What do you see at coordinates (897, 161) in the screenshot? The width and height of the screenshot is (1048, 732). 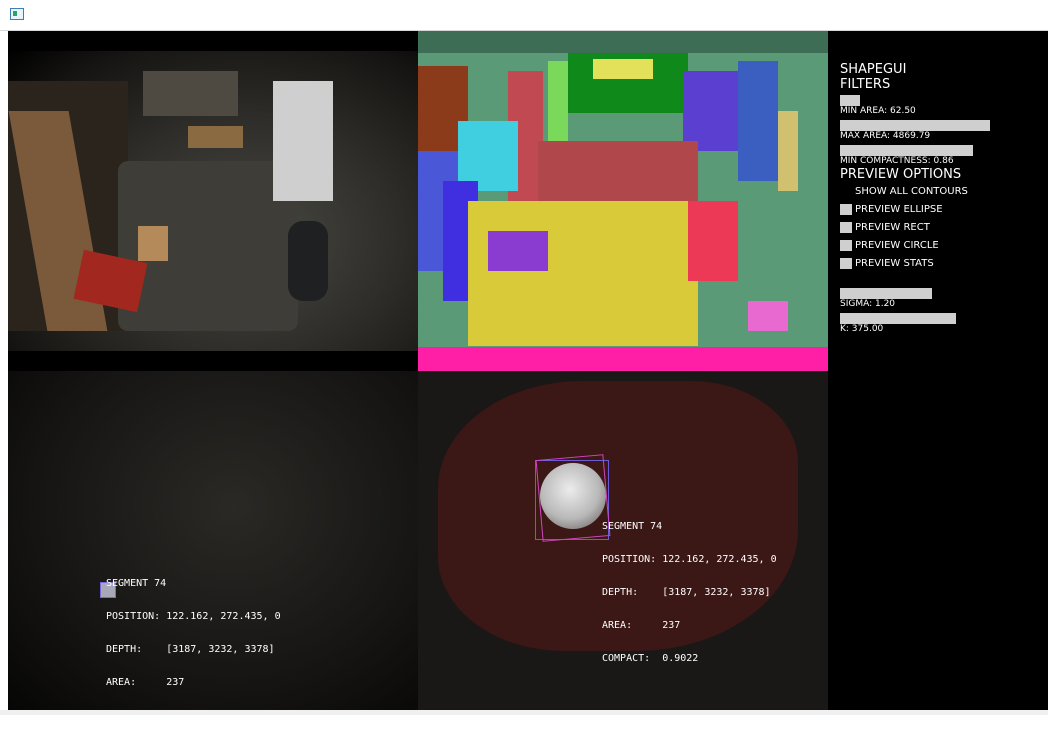 I see `min-compactness-label: MIN COMPACTNESS: 0.86` at bounding box center [897, 161].